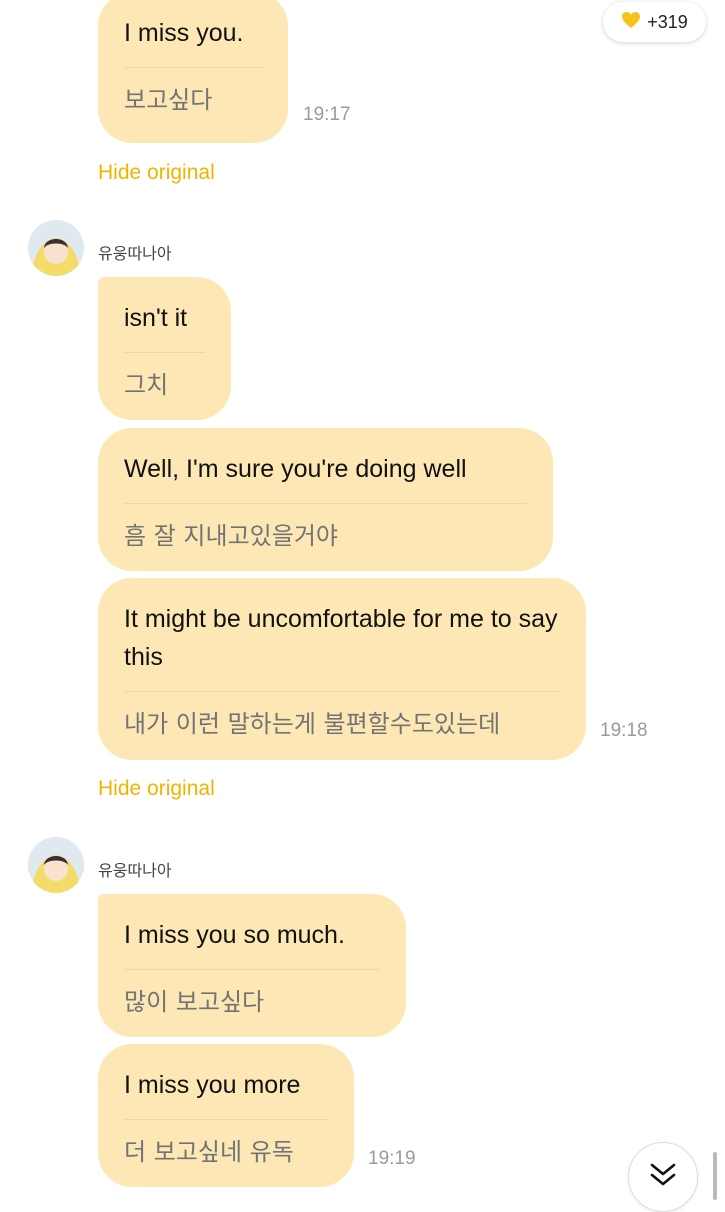 The width and height of the screenshot is (725, 1212). What do you see at coordinates (624, 730) in the screenshot?
I see `message-timestamp: 19:18` at bounding box center [624, 730].